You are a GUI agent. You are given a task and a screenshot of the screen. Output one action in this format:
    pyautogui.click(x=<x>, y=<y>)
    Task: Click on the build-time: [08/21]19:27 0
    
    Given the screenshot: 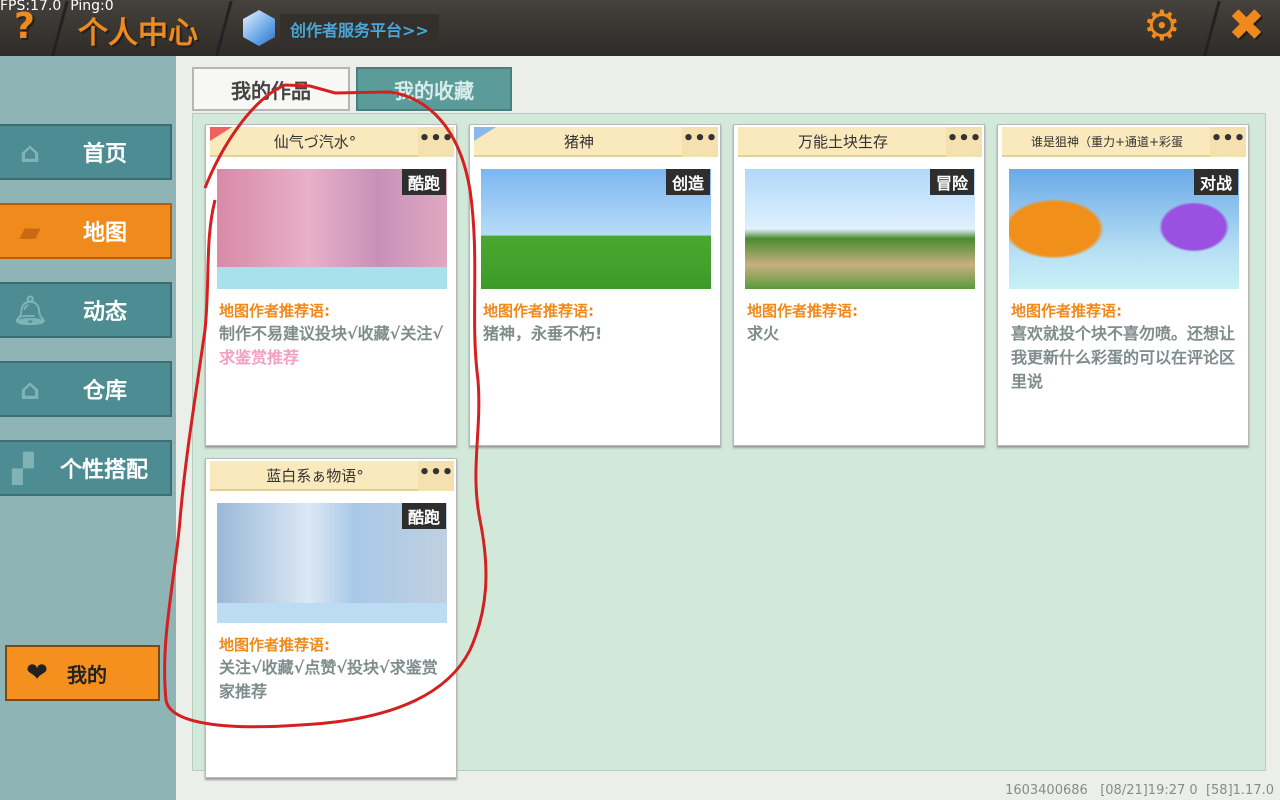 What is the action you would take?
    pyautogui.click(x=1149, y=790)
    